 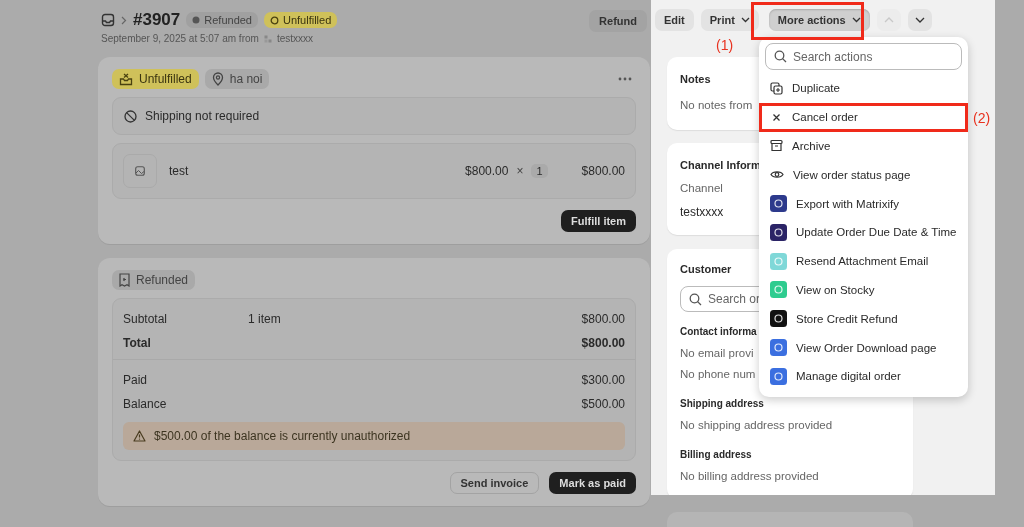 What do you see at coordinates (725, 45) in the screenshot?
I see `annotation-label: (1)` at bounding box center [725, 45].